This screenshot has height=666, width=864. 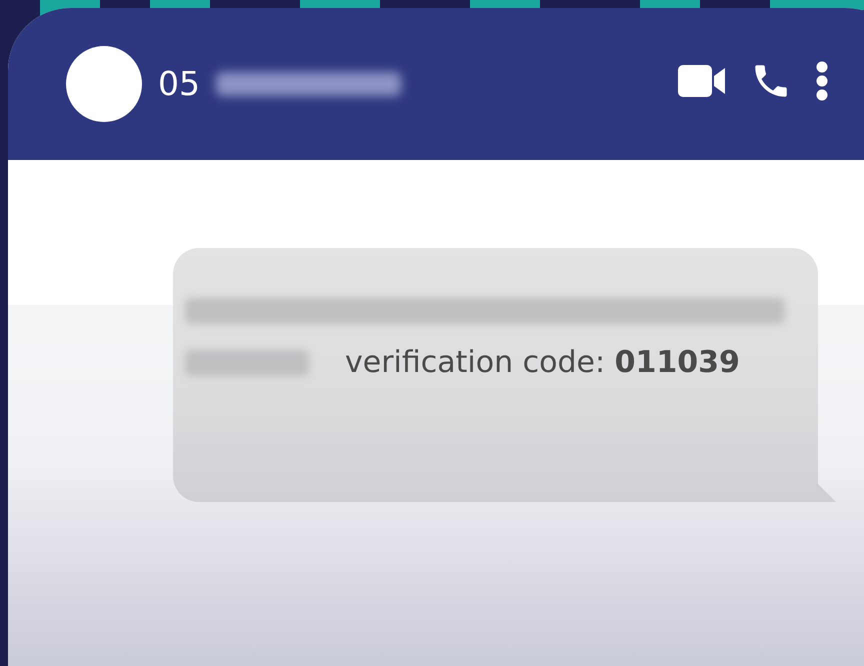 What do you see at coordinates (822, 81) in the screenshot?
I see `more-options-icon` at bounding box center [822, 81].